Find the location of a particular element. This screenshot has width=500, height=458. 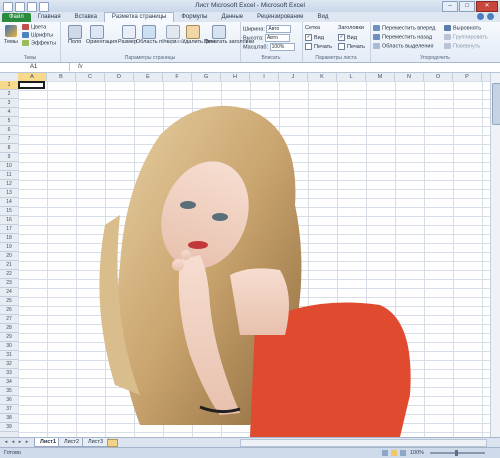

tab-insert: Вставка is located at coordinates (86, 17).